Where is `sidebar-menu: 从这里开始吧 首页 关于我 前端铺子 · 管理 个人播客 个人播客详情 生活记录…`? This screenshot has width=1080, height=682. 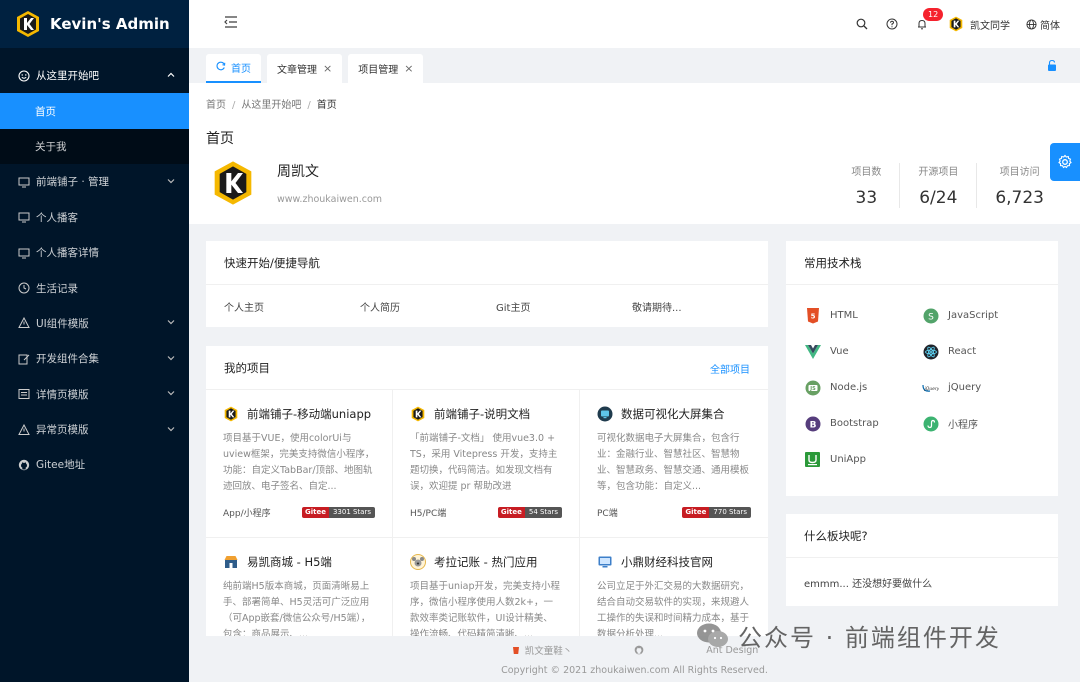
sidebar-menu: 从这里开始吧 首页 关于我 前端铺子 · 管理 个人播客 个人播客详情 生活记录… is located at coordinates (94, 265).